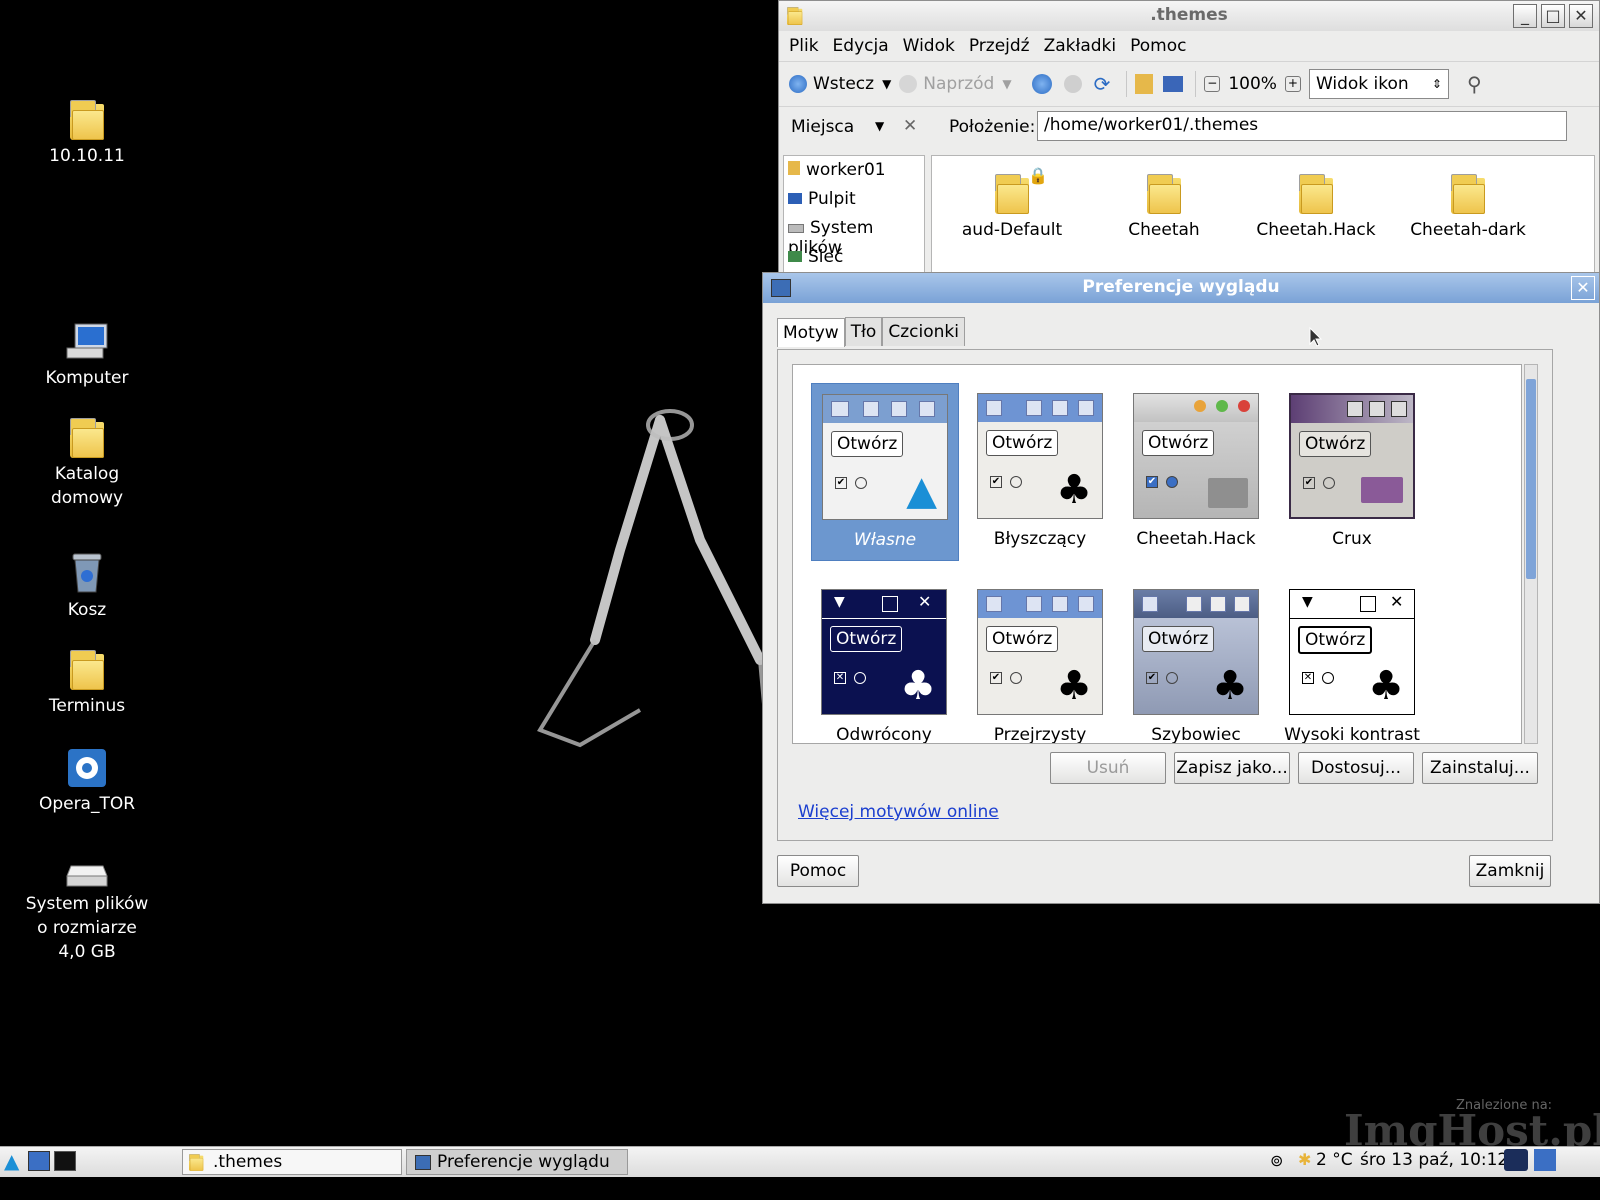  I want to click on theme-item: Otwórz ✔ ♣ Szybowiec, so click(1196, 661).